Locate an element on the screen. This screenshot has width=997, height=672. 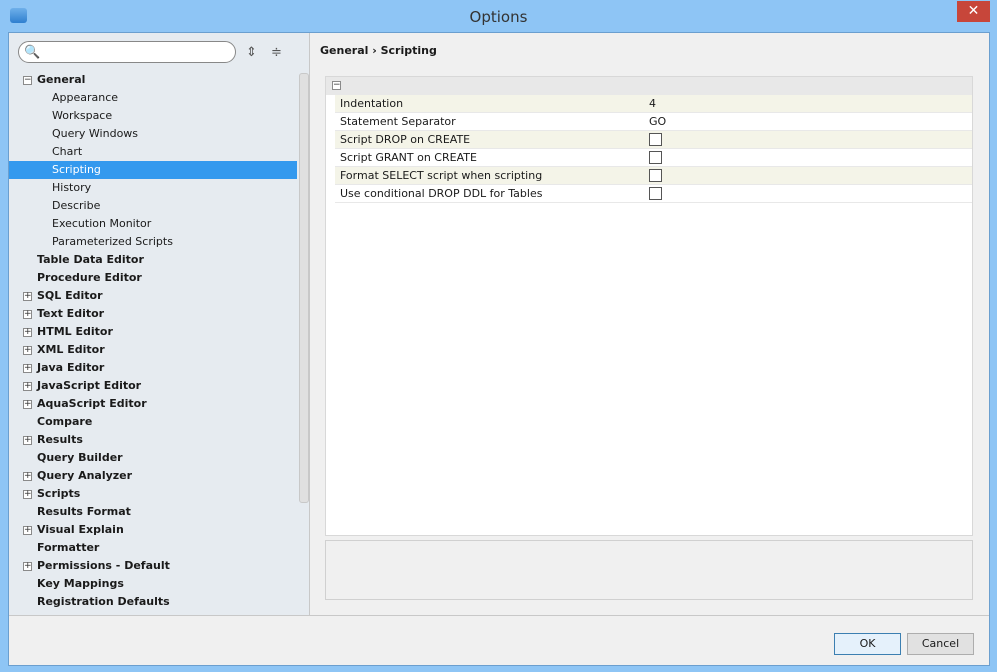
tree-item-label: Procedure Editor is located at coordinates (89, 277).